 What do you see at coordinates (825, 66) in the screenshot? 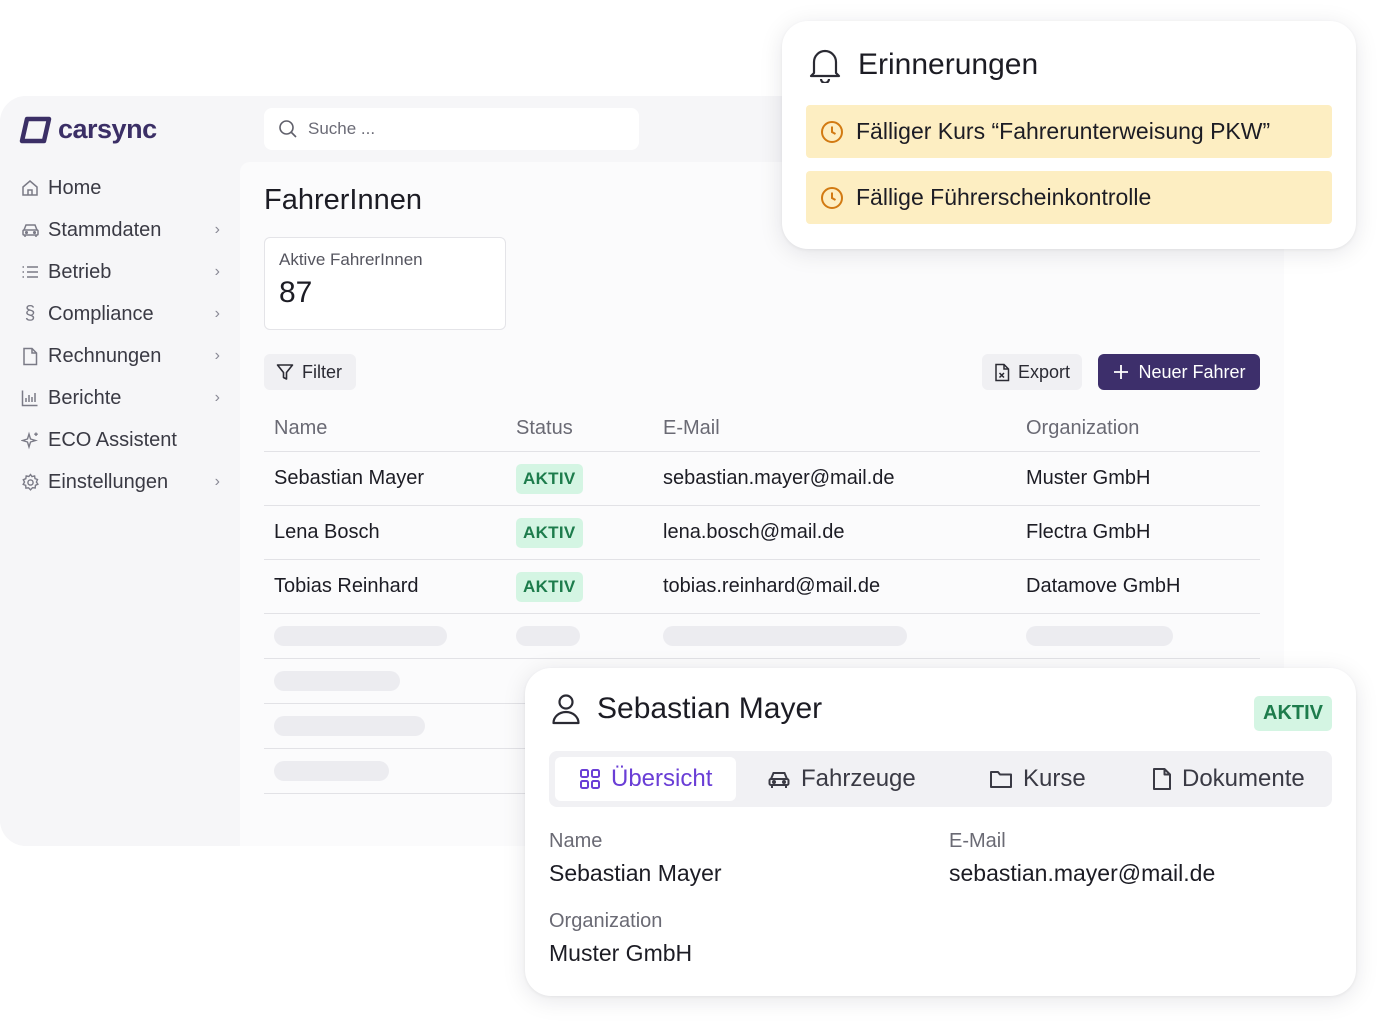
I see `bell-icon` at bounding box center [825, 66].